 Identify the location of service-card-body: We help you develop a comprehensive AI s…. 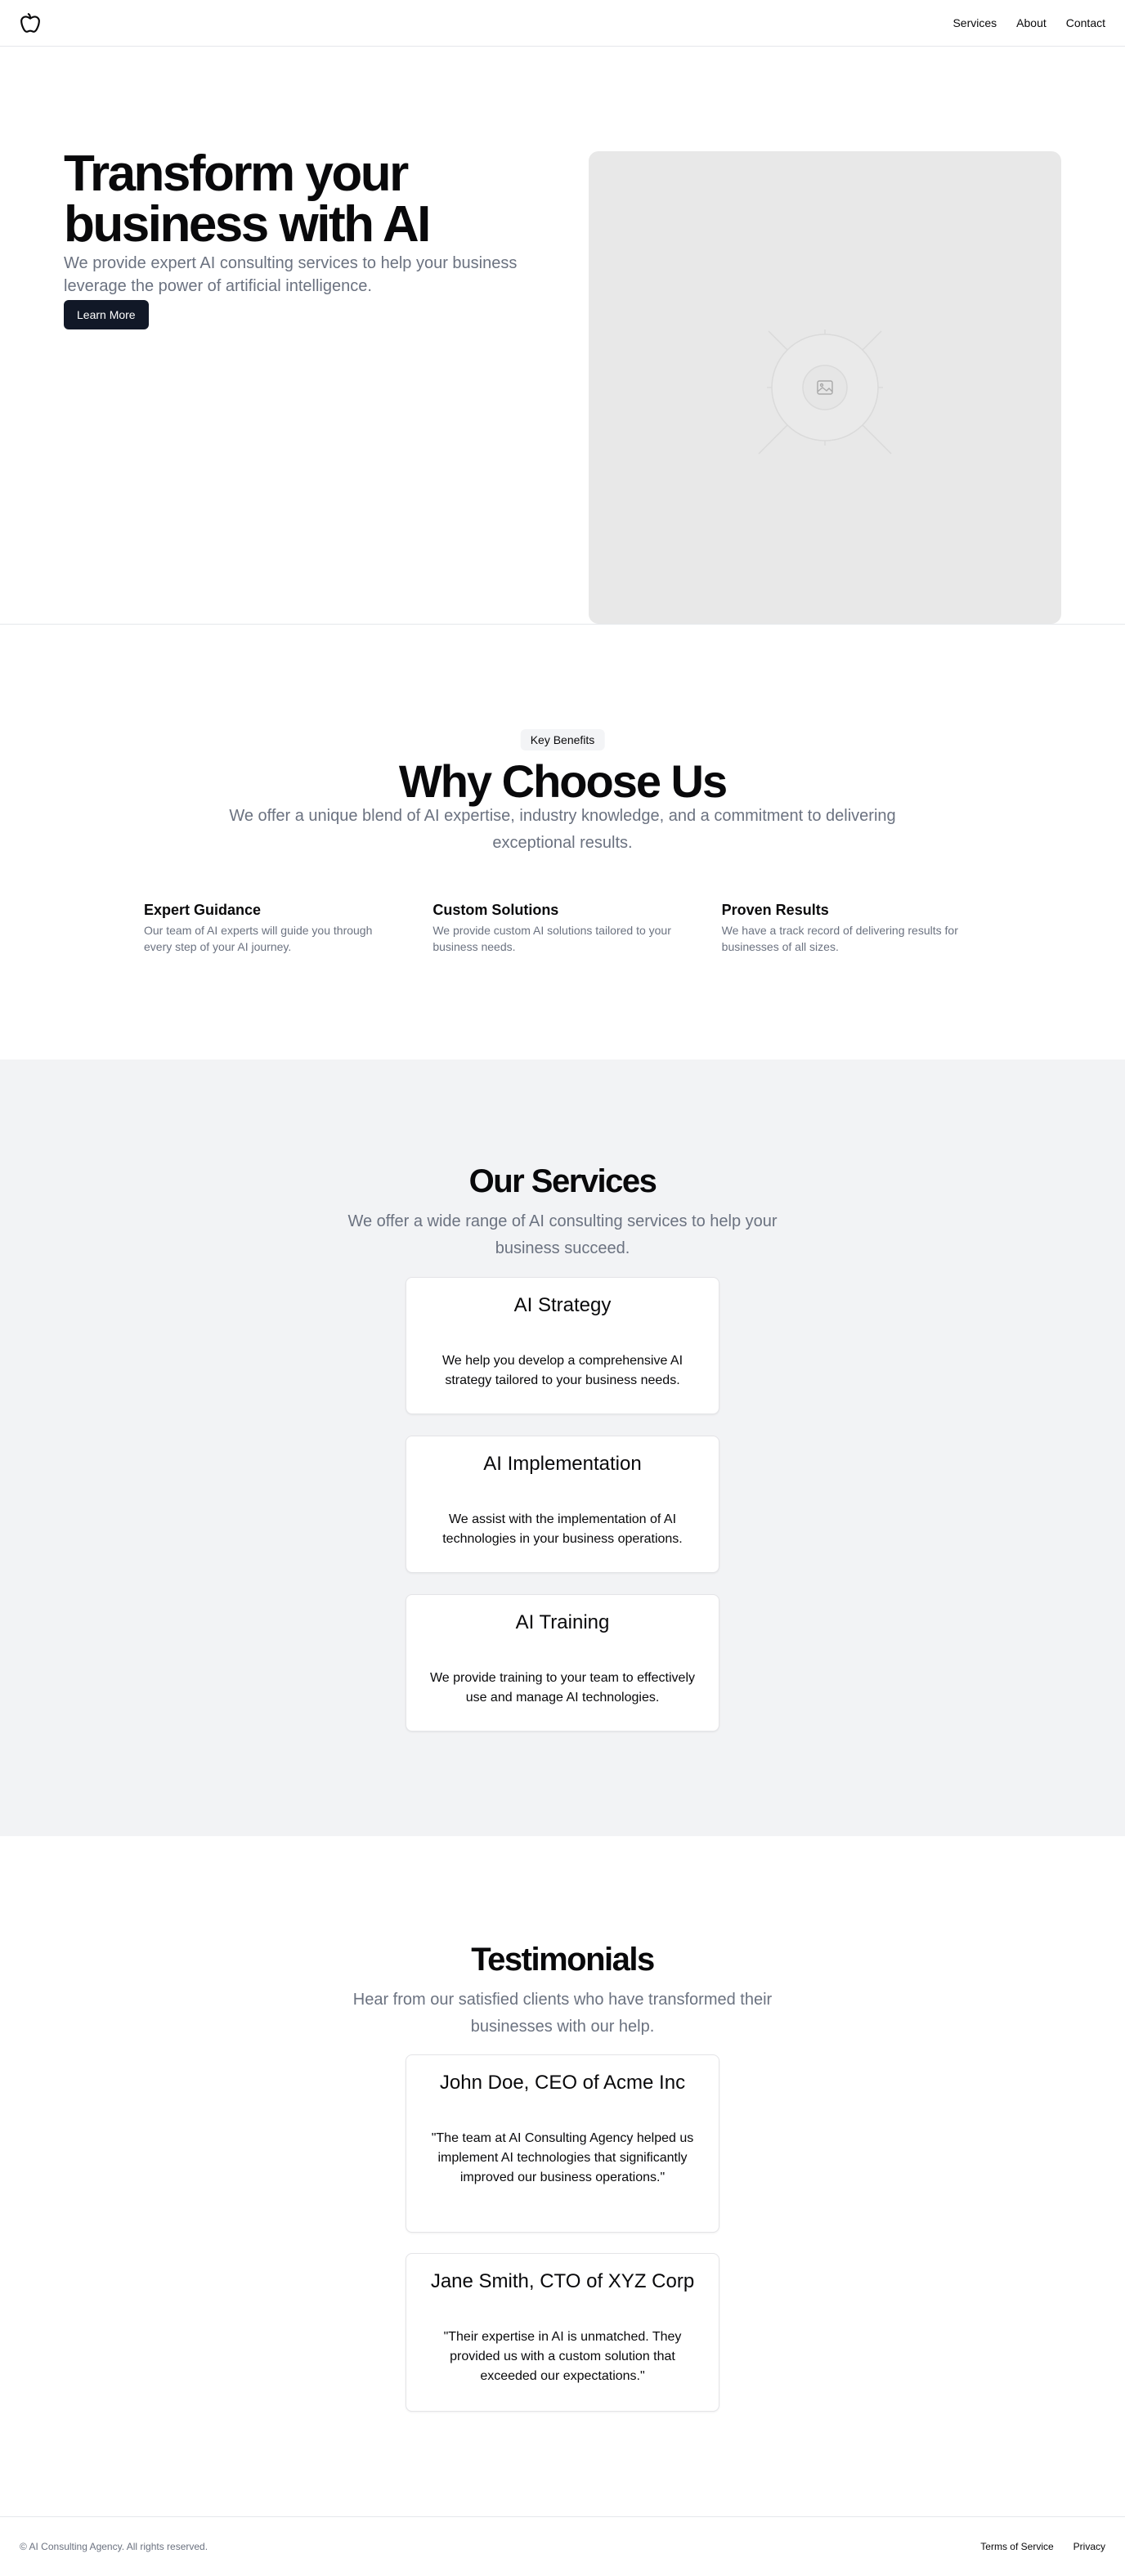
(562, 1370).